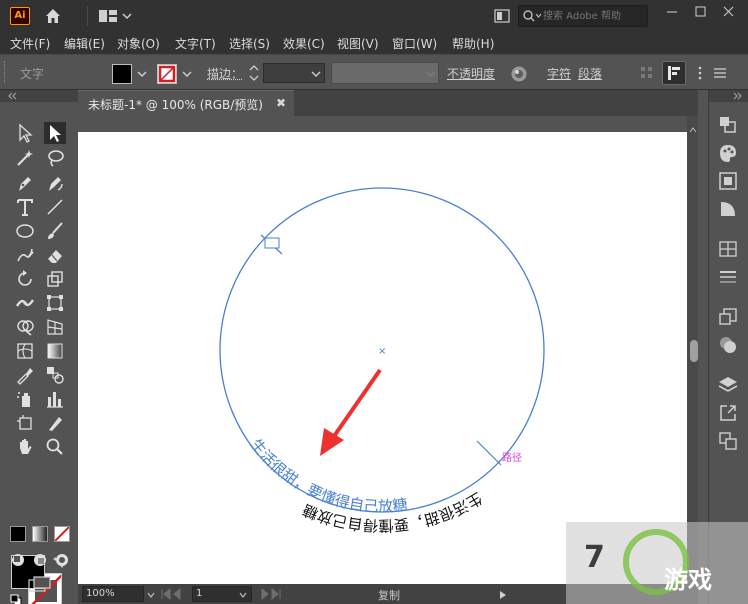  What do you see at coordinates (55, 158) in the screenshot?
I see `lasso-tool-icon` at bounding box center [55, 158].